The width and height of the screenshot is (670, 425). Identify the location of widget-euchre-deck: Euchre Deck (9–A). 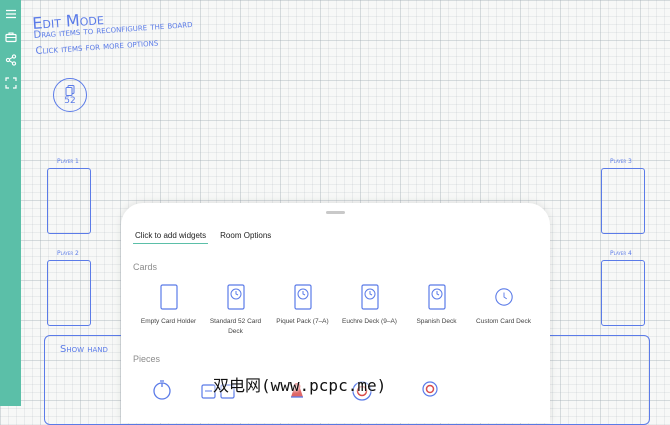
(369, 310).